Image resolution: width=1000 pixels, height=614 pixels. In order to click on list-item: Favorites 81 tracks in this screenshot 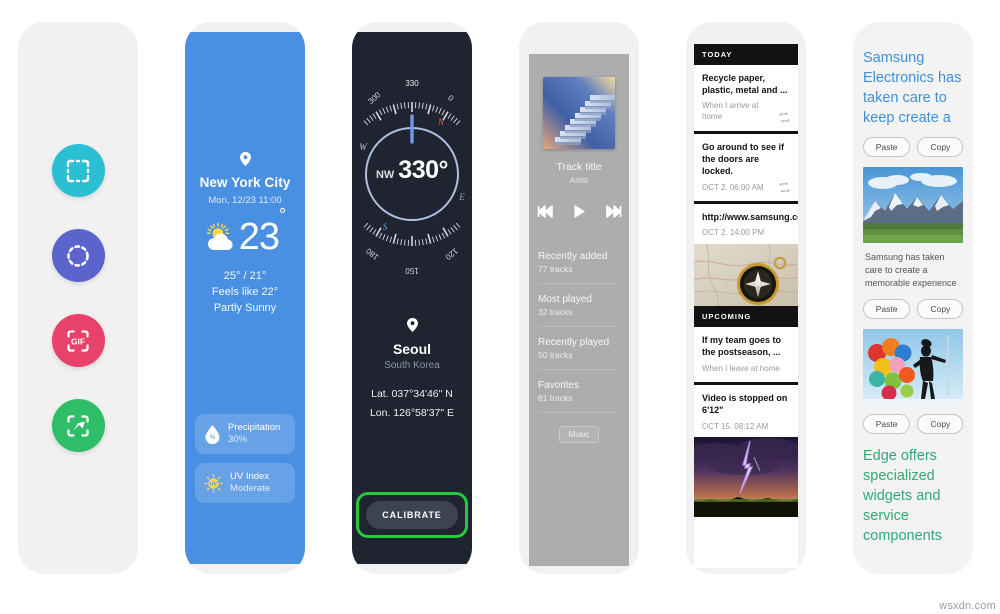, I will do `click(579, 391)`.